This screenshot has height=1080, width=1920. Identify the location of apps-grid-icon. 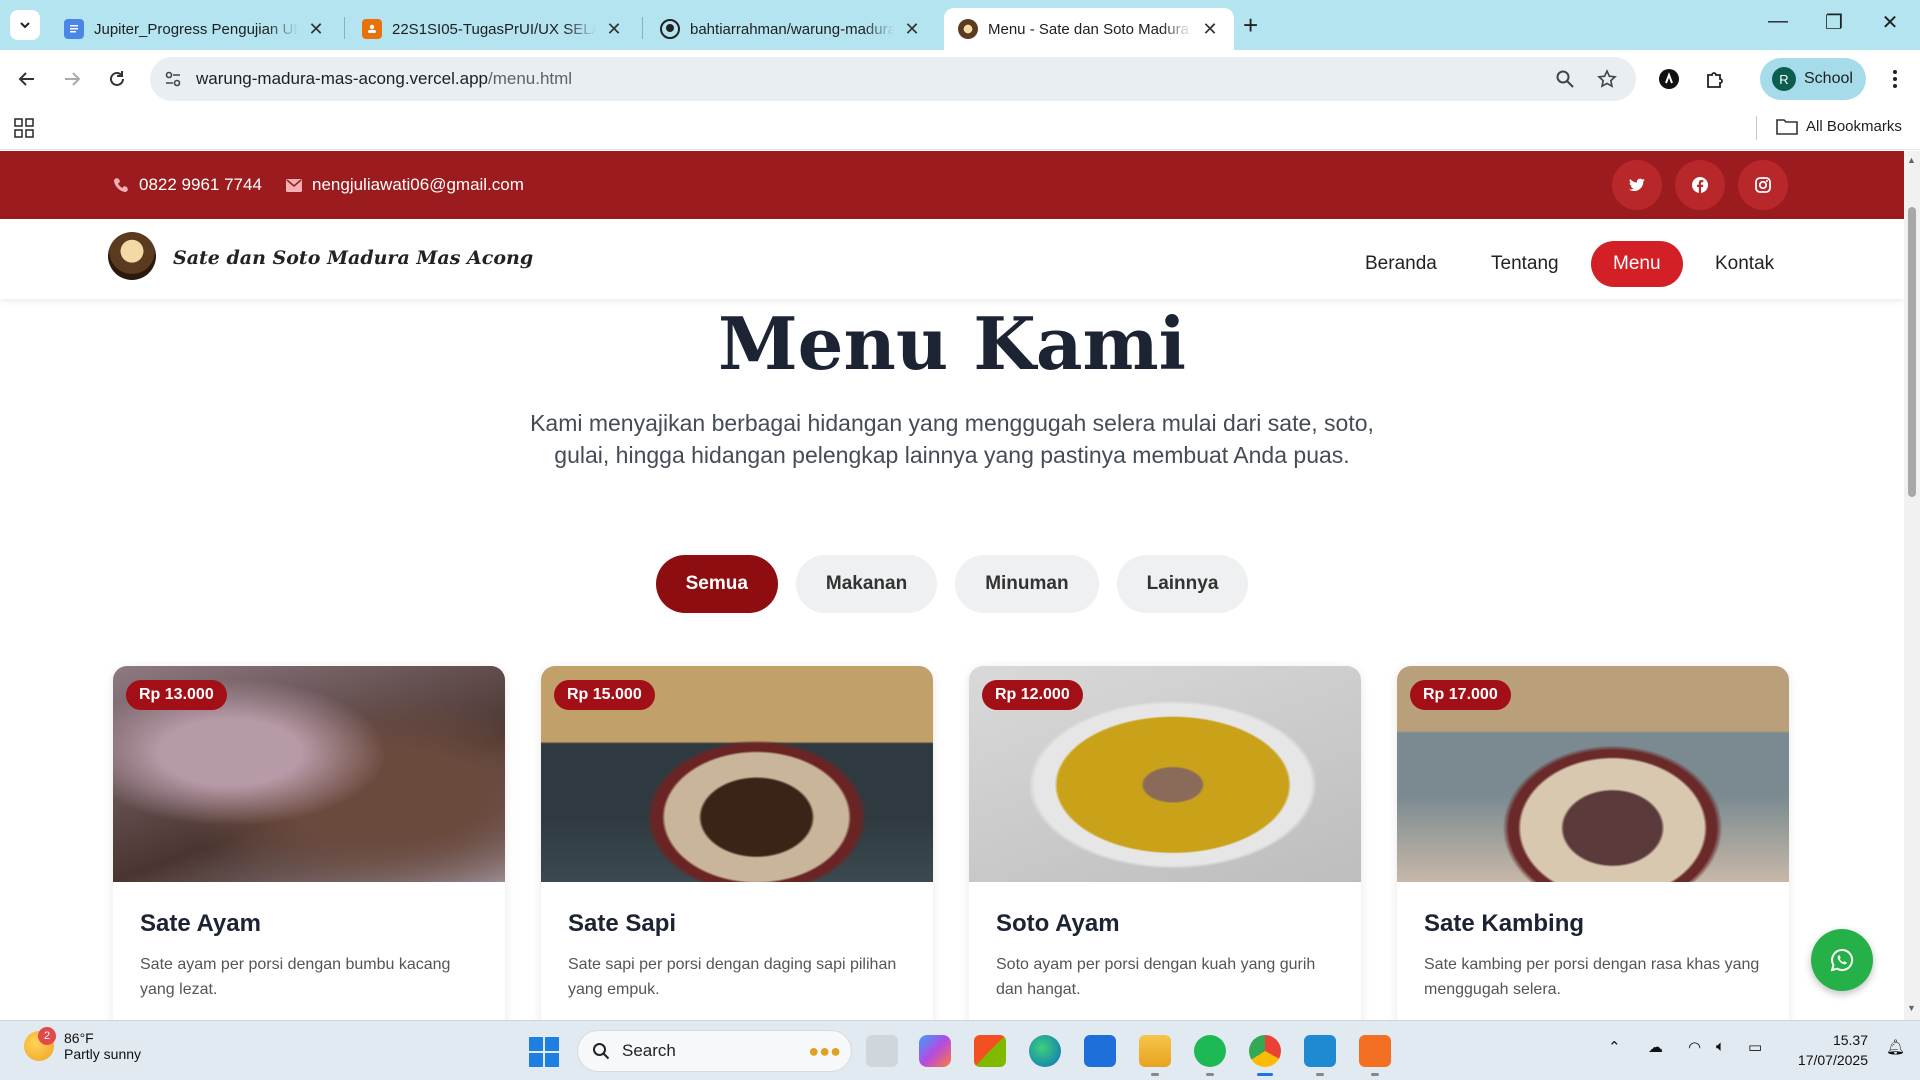
(24, 130).